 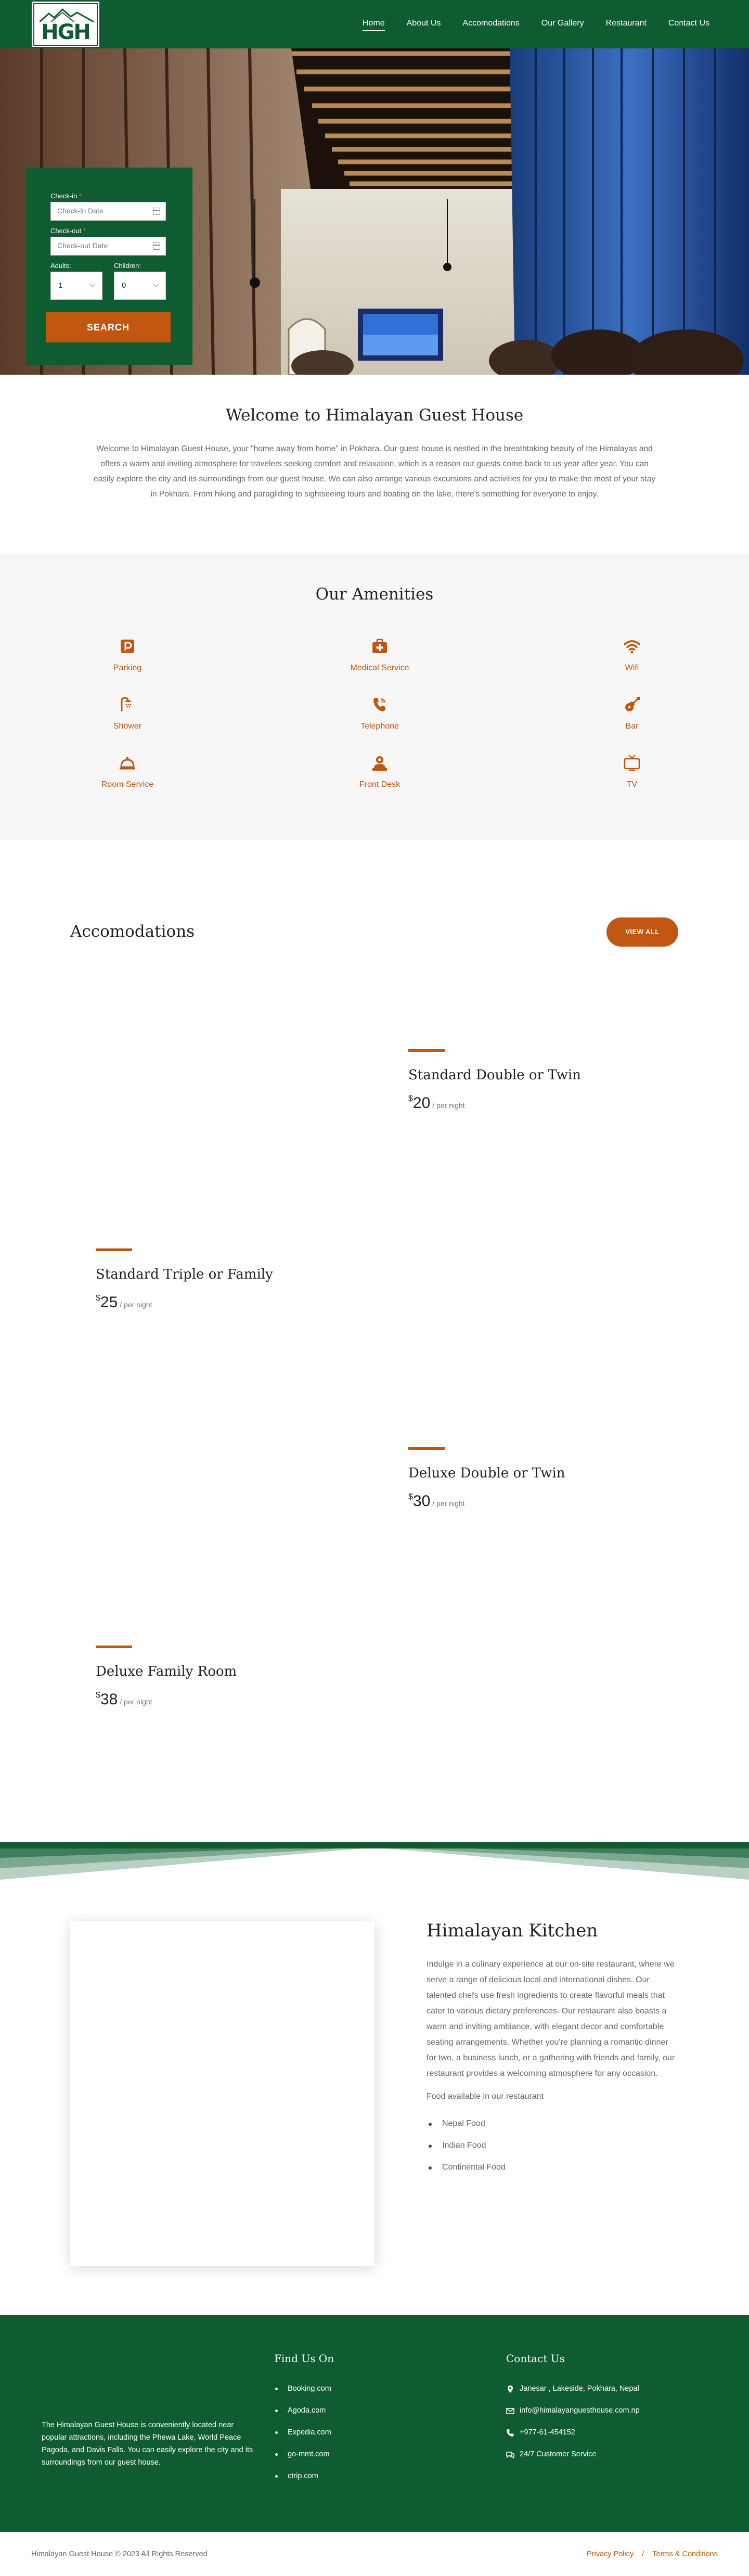 What do you see at coordinates (437, 1501) in the screenshot?
I see `room-price: $30/ per night` at bounding box center [437, 1501].